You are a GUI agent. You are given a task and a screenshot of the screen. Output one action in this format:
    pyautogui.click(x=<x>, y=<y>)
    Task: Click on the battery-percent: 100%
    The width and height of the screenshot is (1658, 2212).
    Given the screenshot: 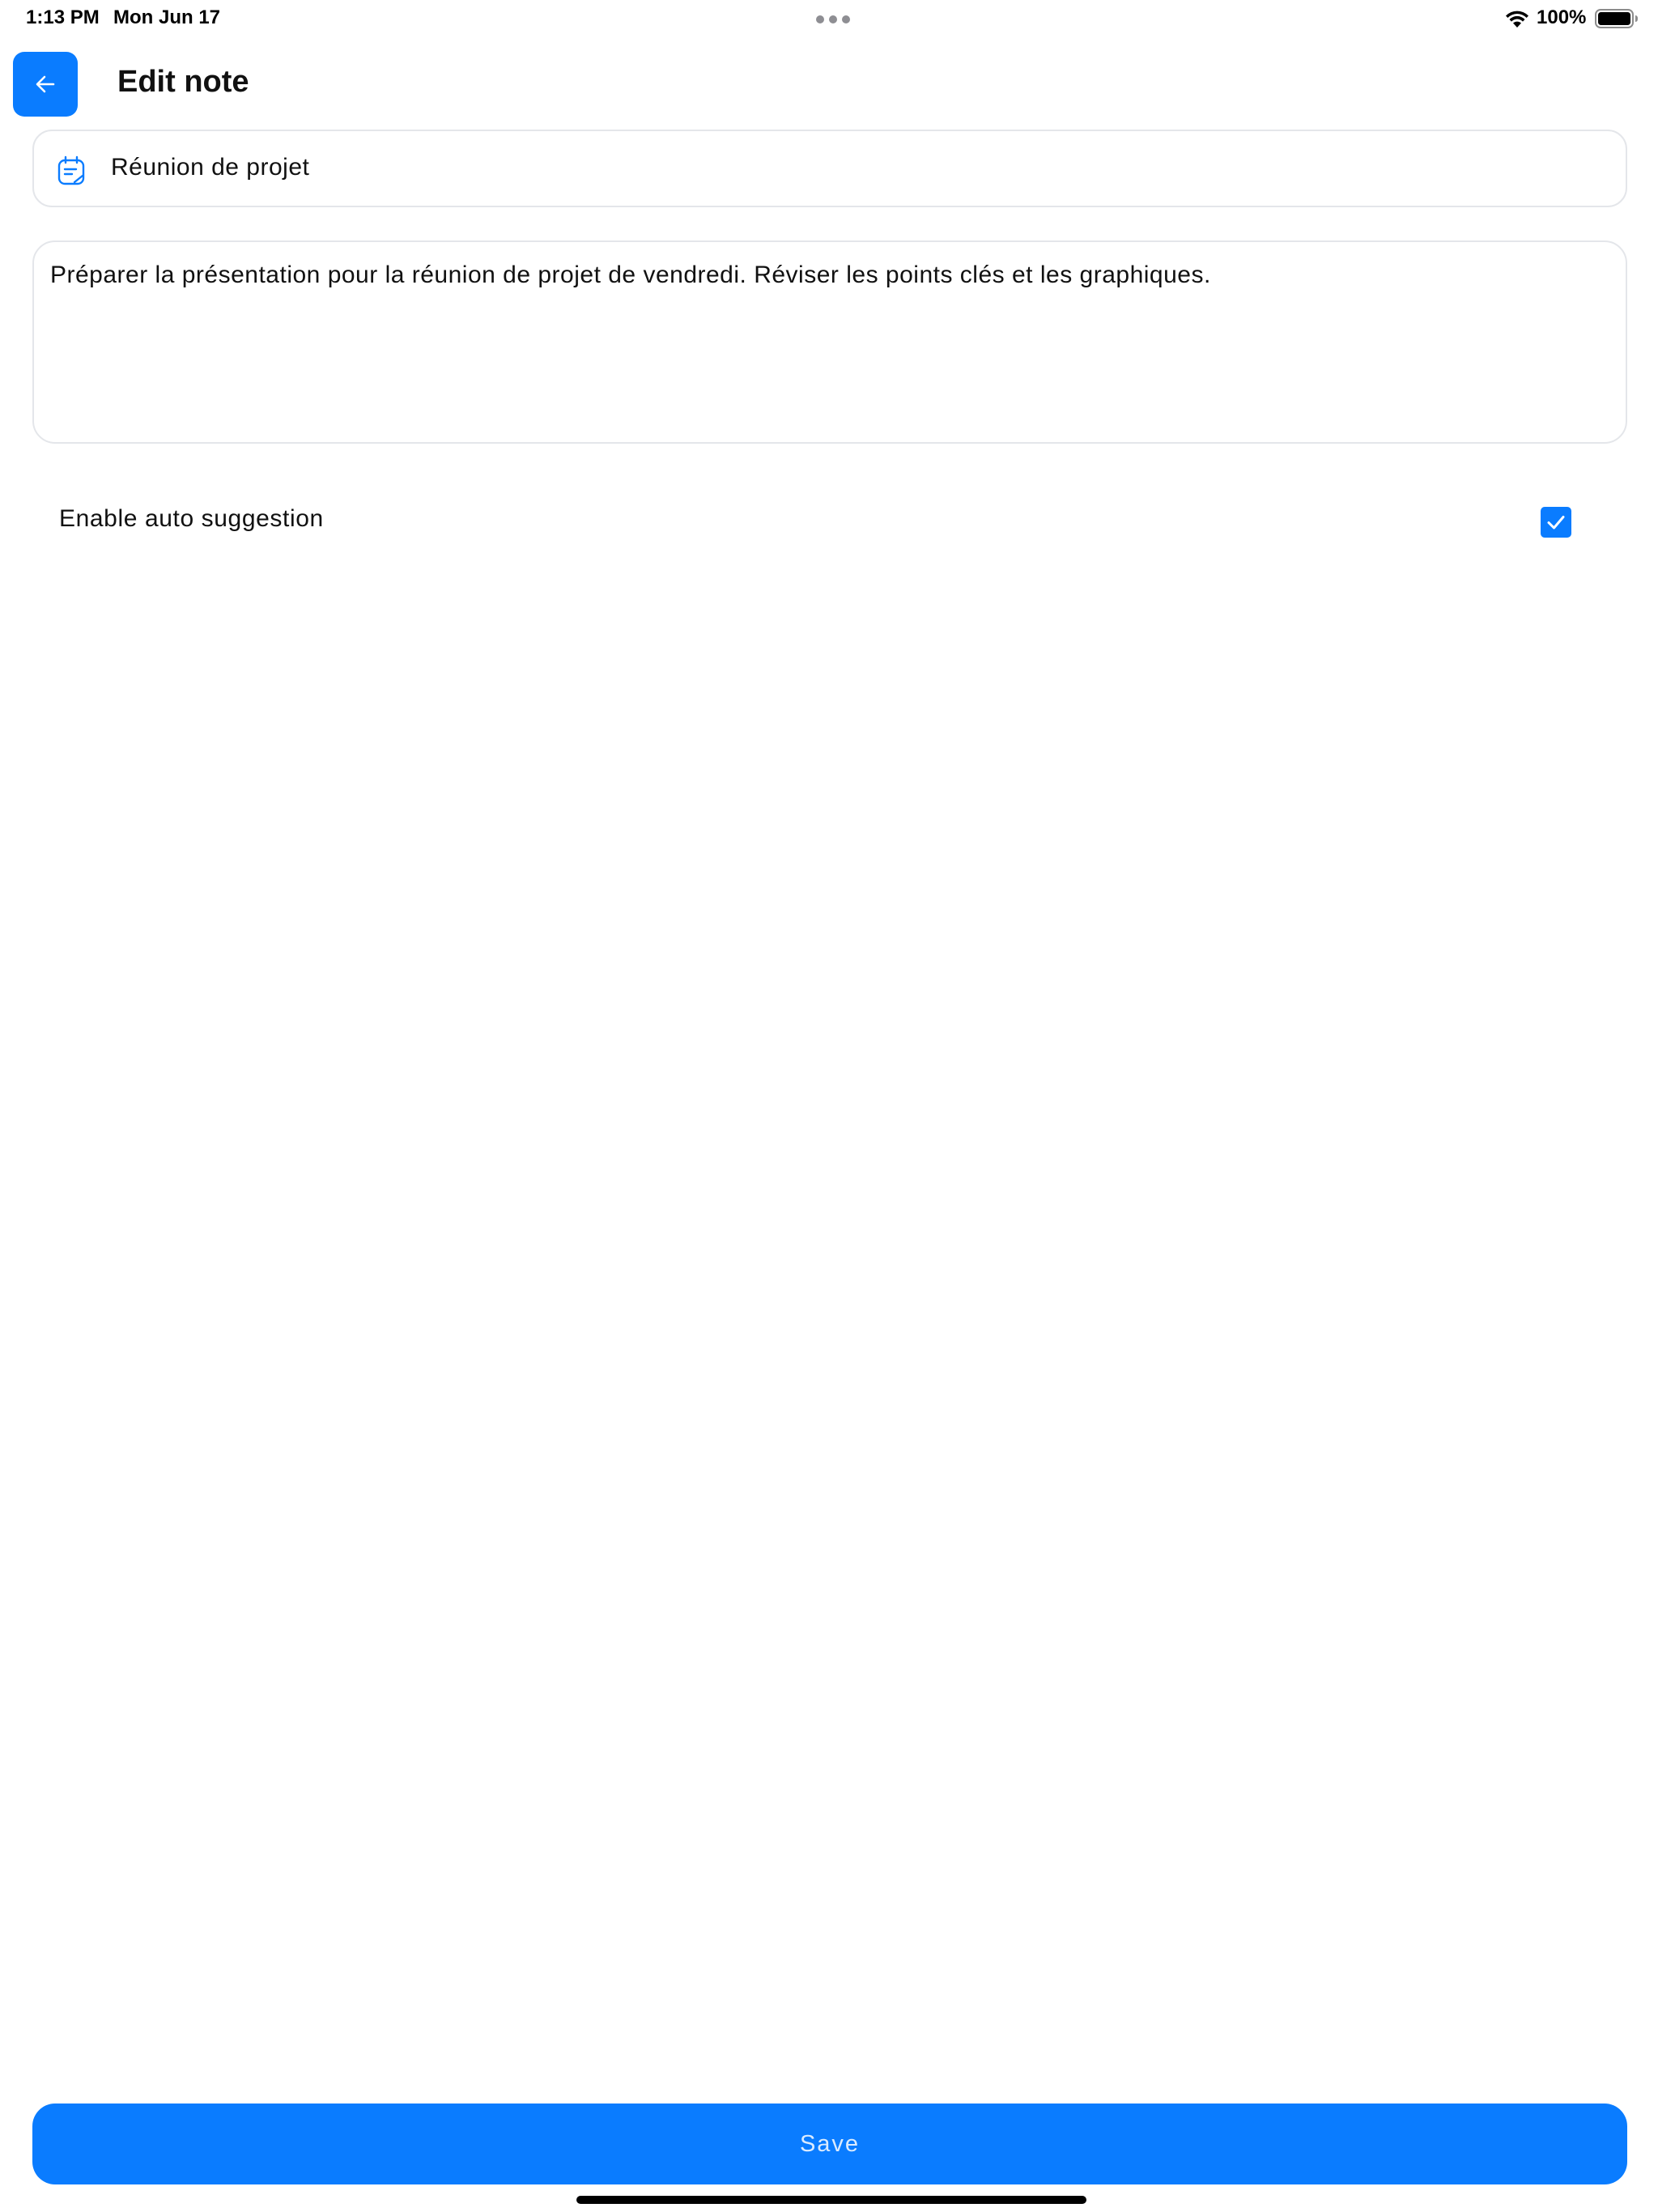 What is the action you would take?
    pyautogui.click(x=1562, y=17)
    